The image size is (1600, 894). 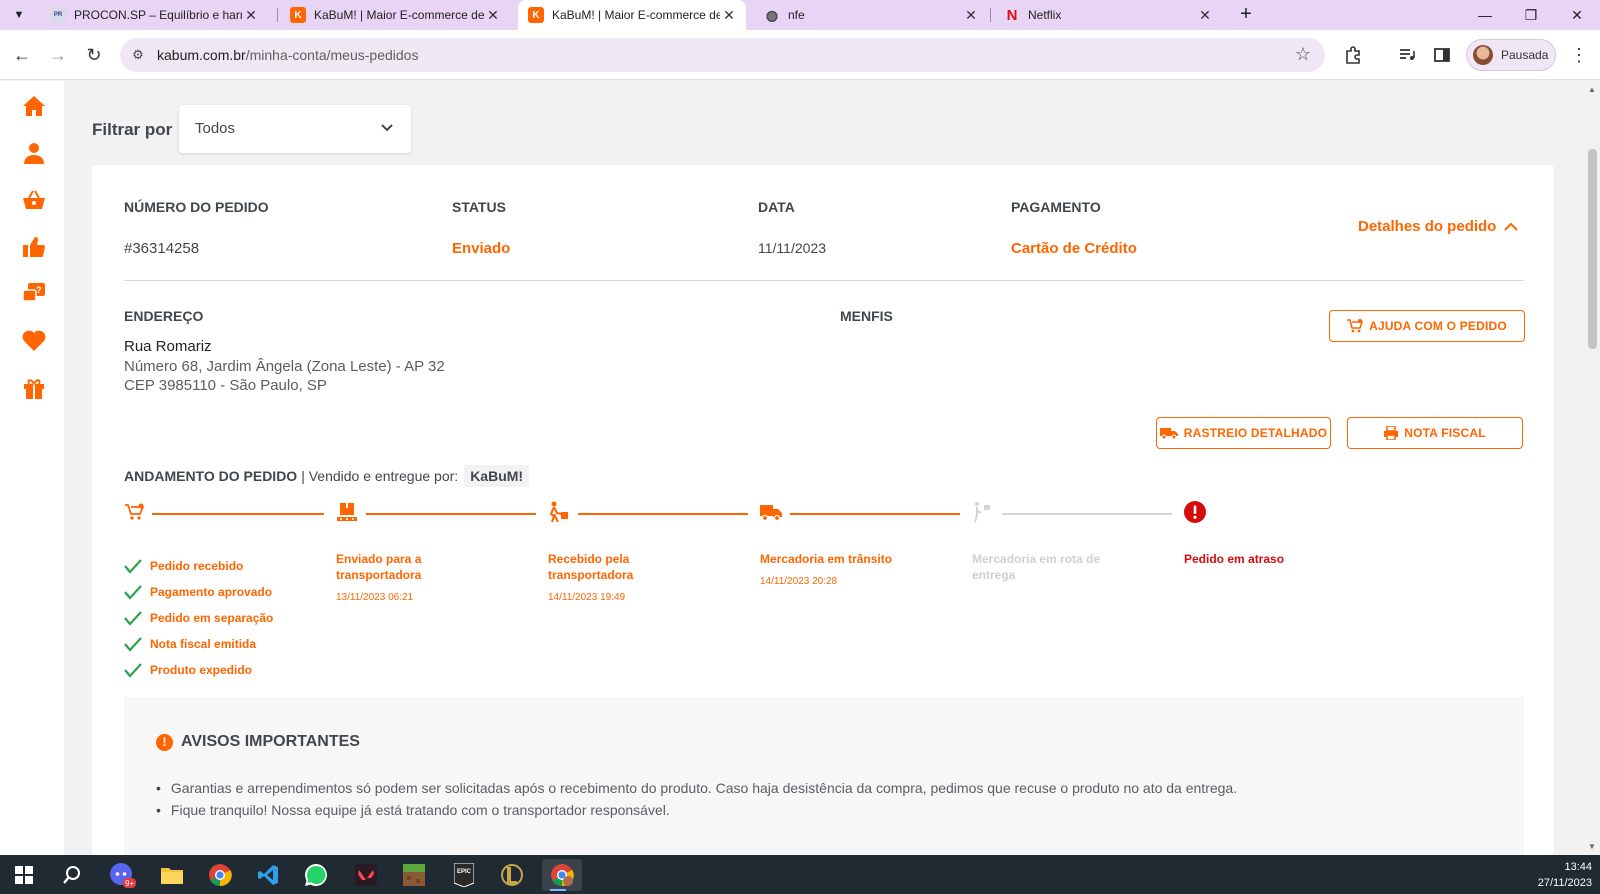 I want to click on seller-badge: KaBuM!, so click(x=497, y=476).